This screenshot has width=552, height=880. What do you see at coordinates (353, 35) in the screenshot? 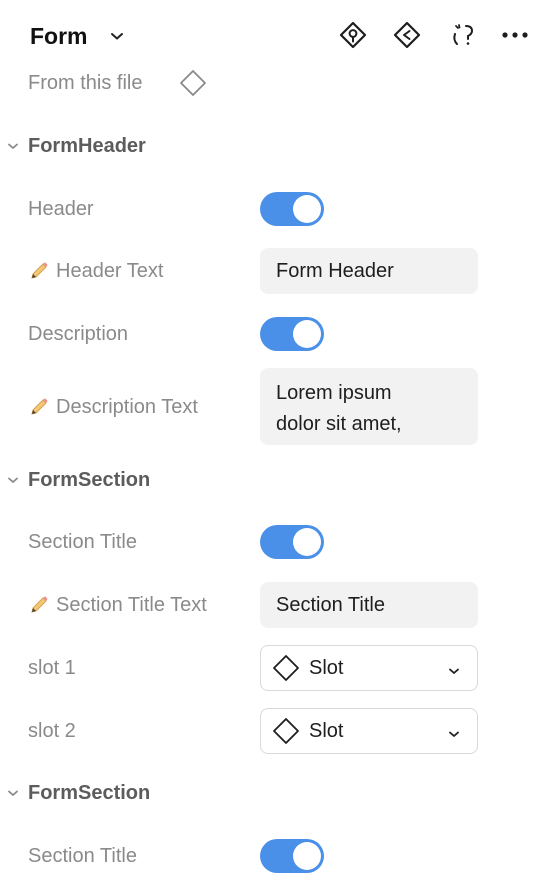
I see `go-to-main-component-icon` at bounding box center [353, 35].